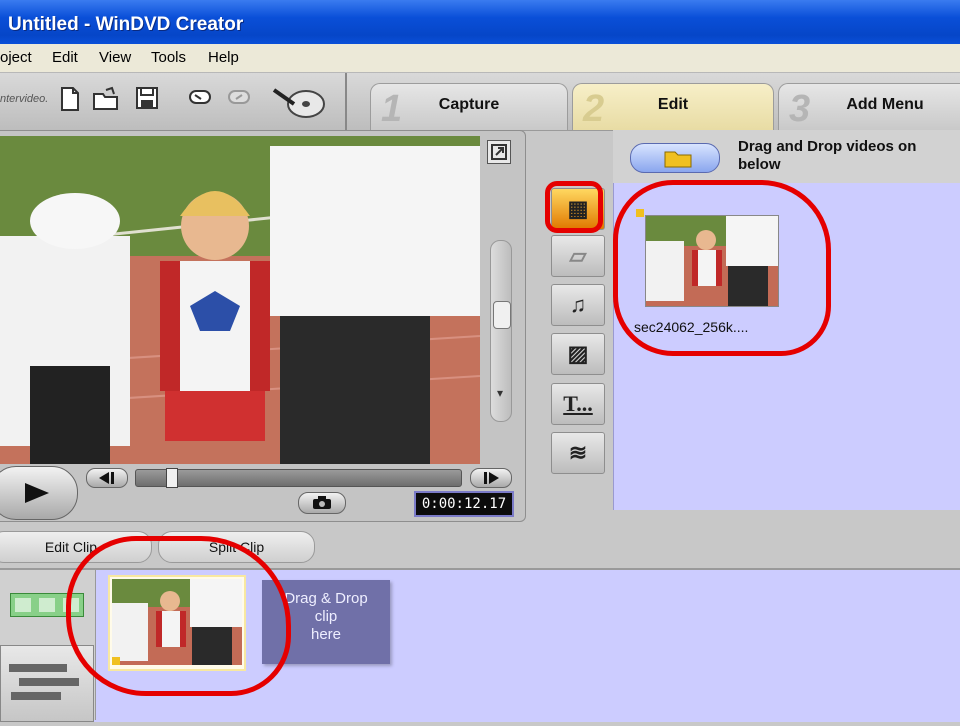  Describe the element at coordinates (499, 152) in the screenshot. I see `fullscreen-icon` at that location.